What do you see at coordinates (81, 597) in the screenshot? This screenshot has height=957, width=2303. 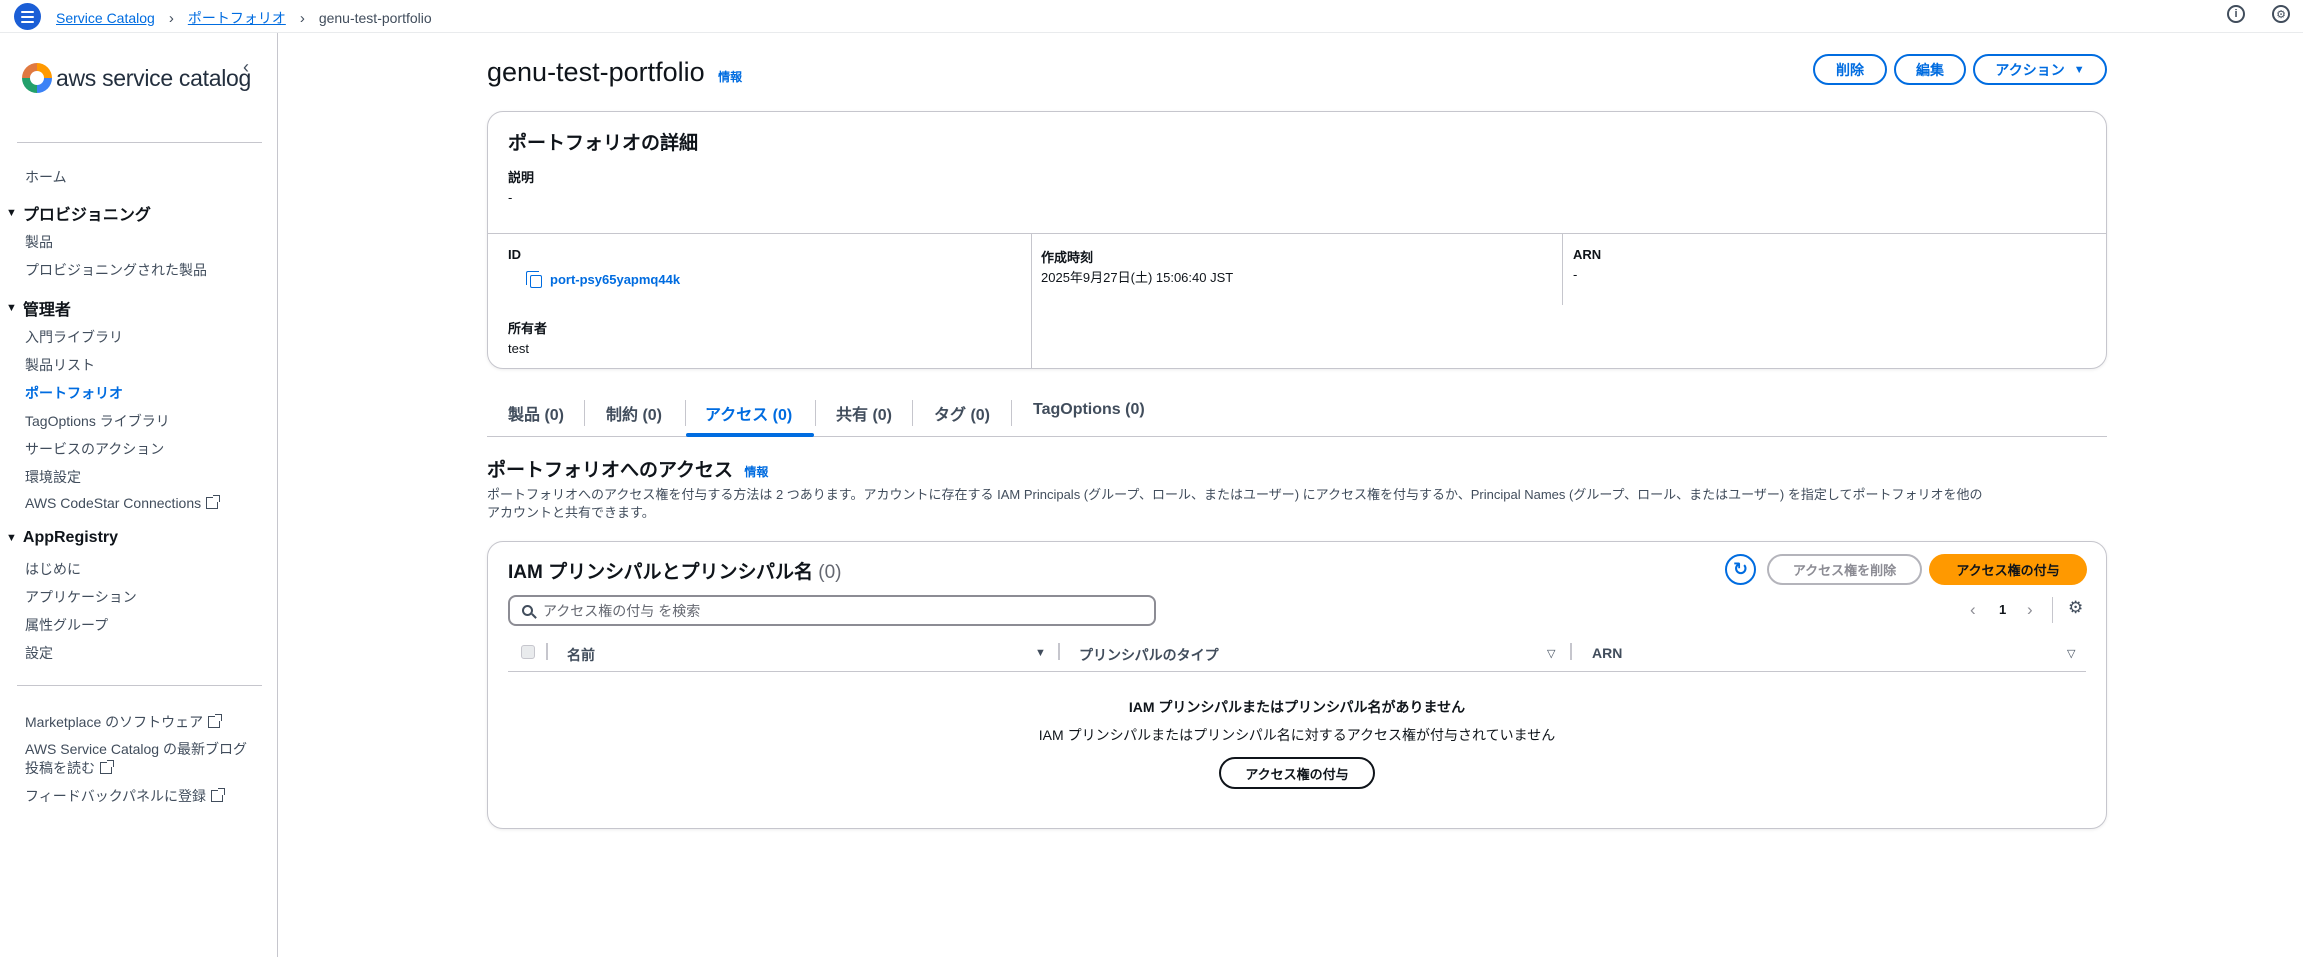 I see `sidebar-item-applications: アプリケーション` at bounding box center [81, 597].